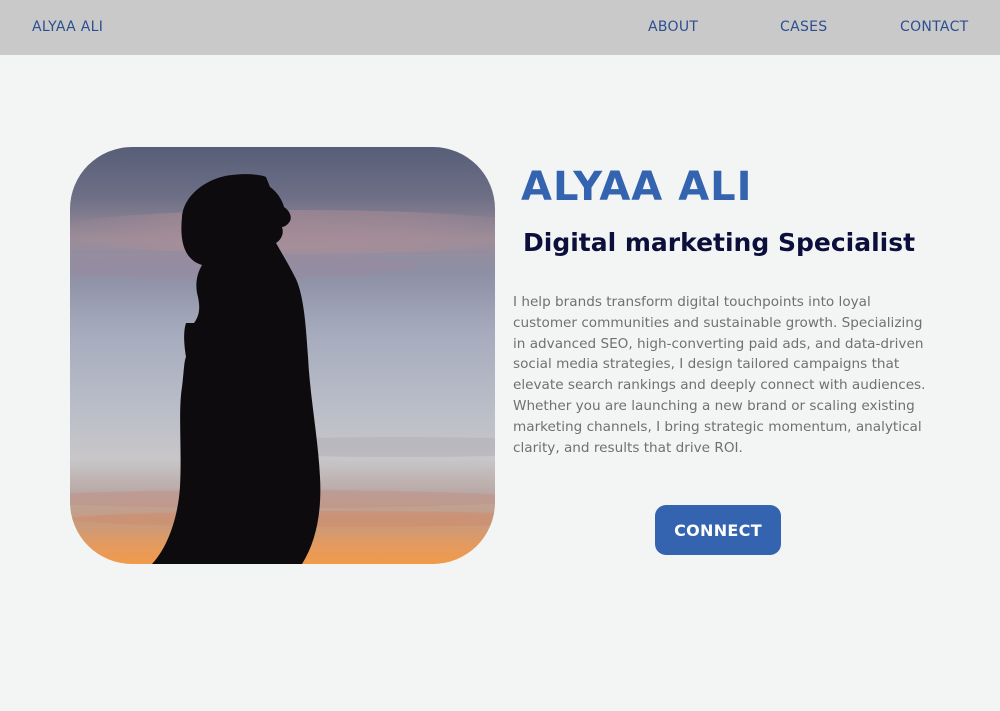  What do you see at coordinates (719, 242) in the screenshot?
I see `hero-job-title: Digital marketing Specialist` at bounding box center [719, 242].